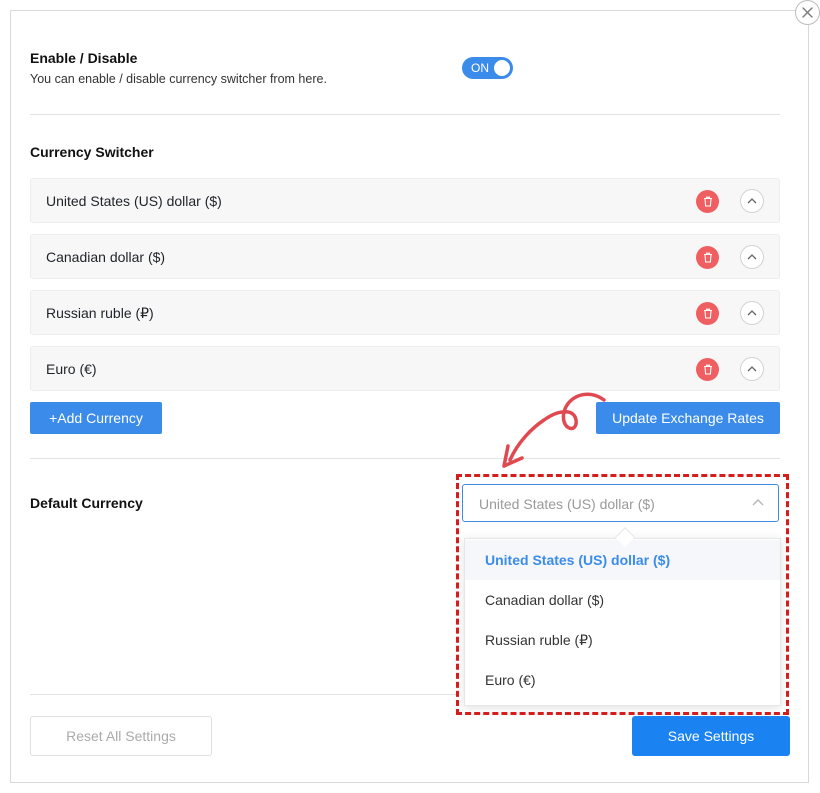  What do you see at coordinates (554, 430) in the screenshot?
I see `annotation-arrow-icon` at bounding box center [554, 430].